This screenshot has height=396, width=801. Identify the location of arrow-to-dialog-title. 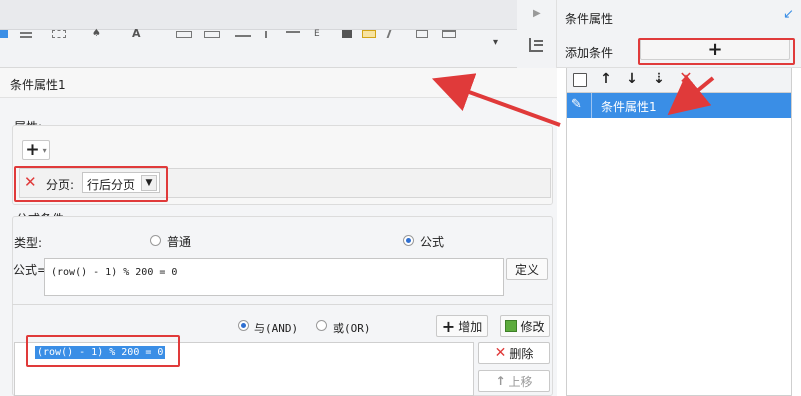
(496, 100).